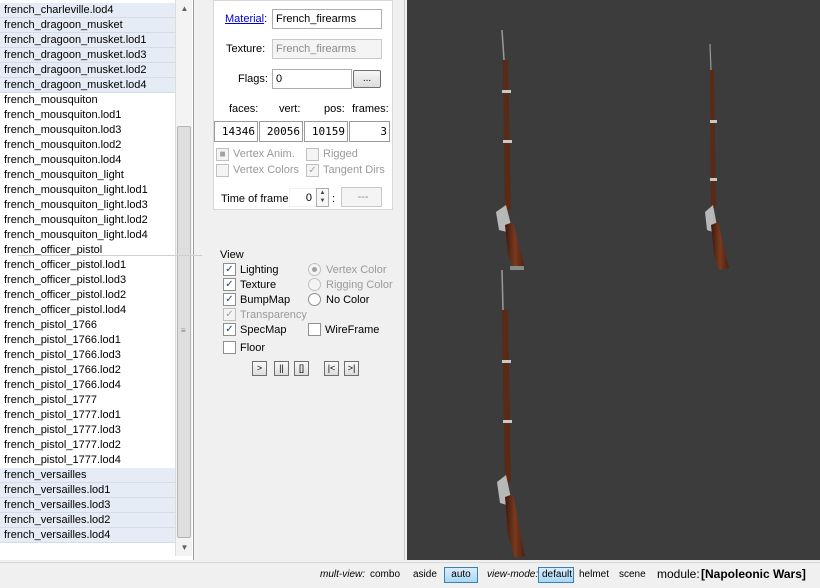 This screenshot has width=820, height=588. What do you see at coordinates (229, 299) in the screenshot?
I see `bumpmap-checkbox: ✓` at bounding box center [229, 299].